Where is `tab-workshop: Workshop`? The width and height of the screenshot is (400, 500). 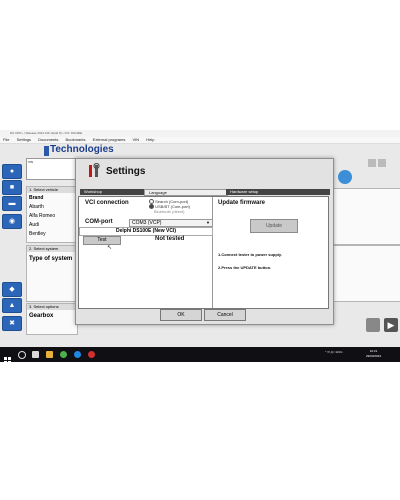
tab-workshop: Workshop is located at coordinates (113, 192).